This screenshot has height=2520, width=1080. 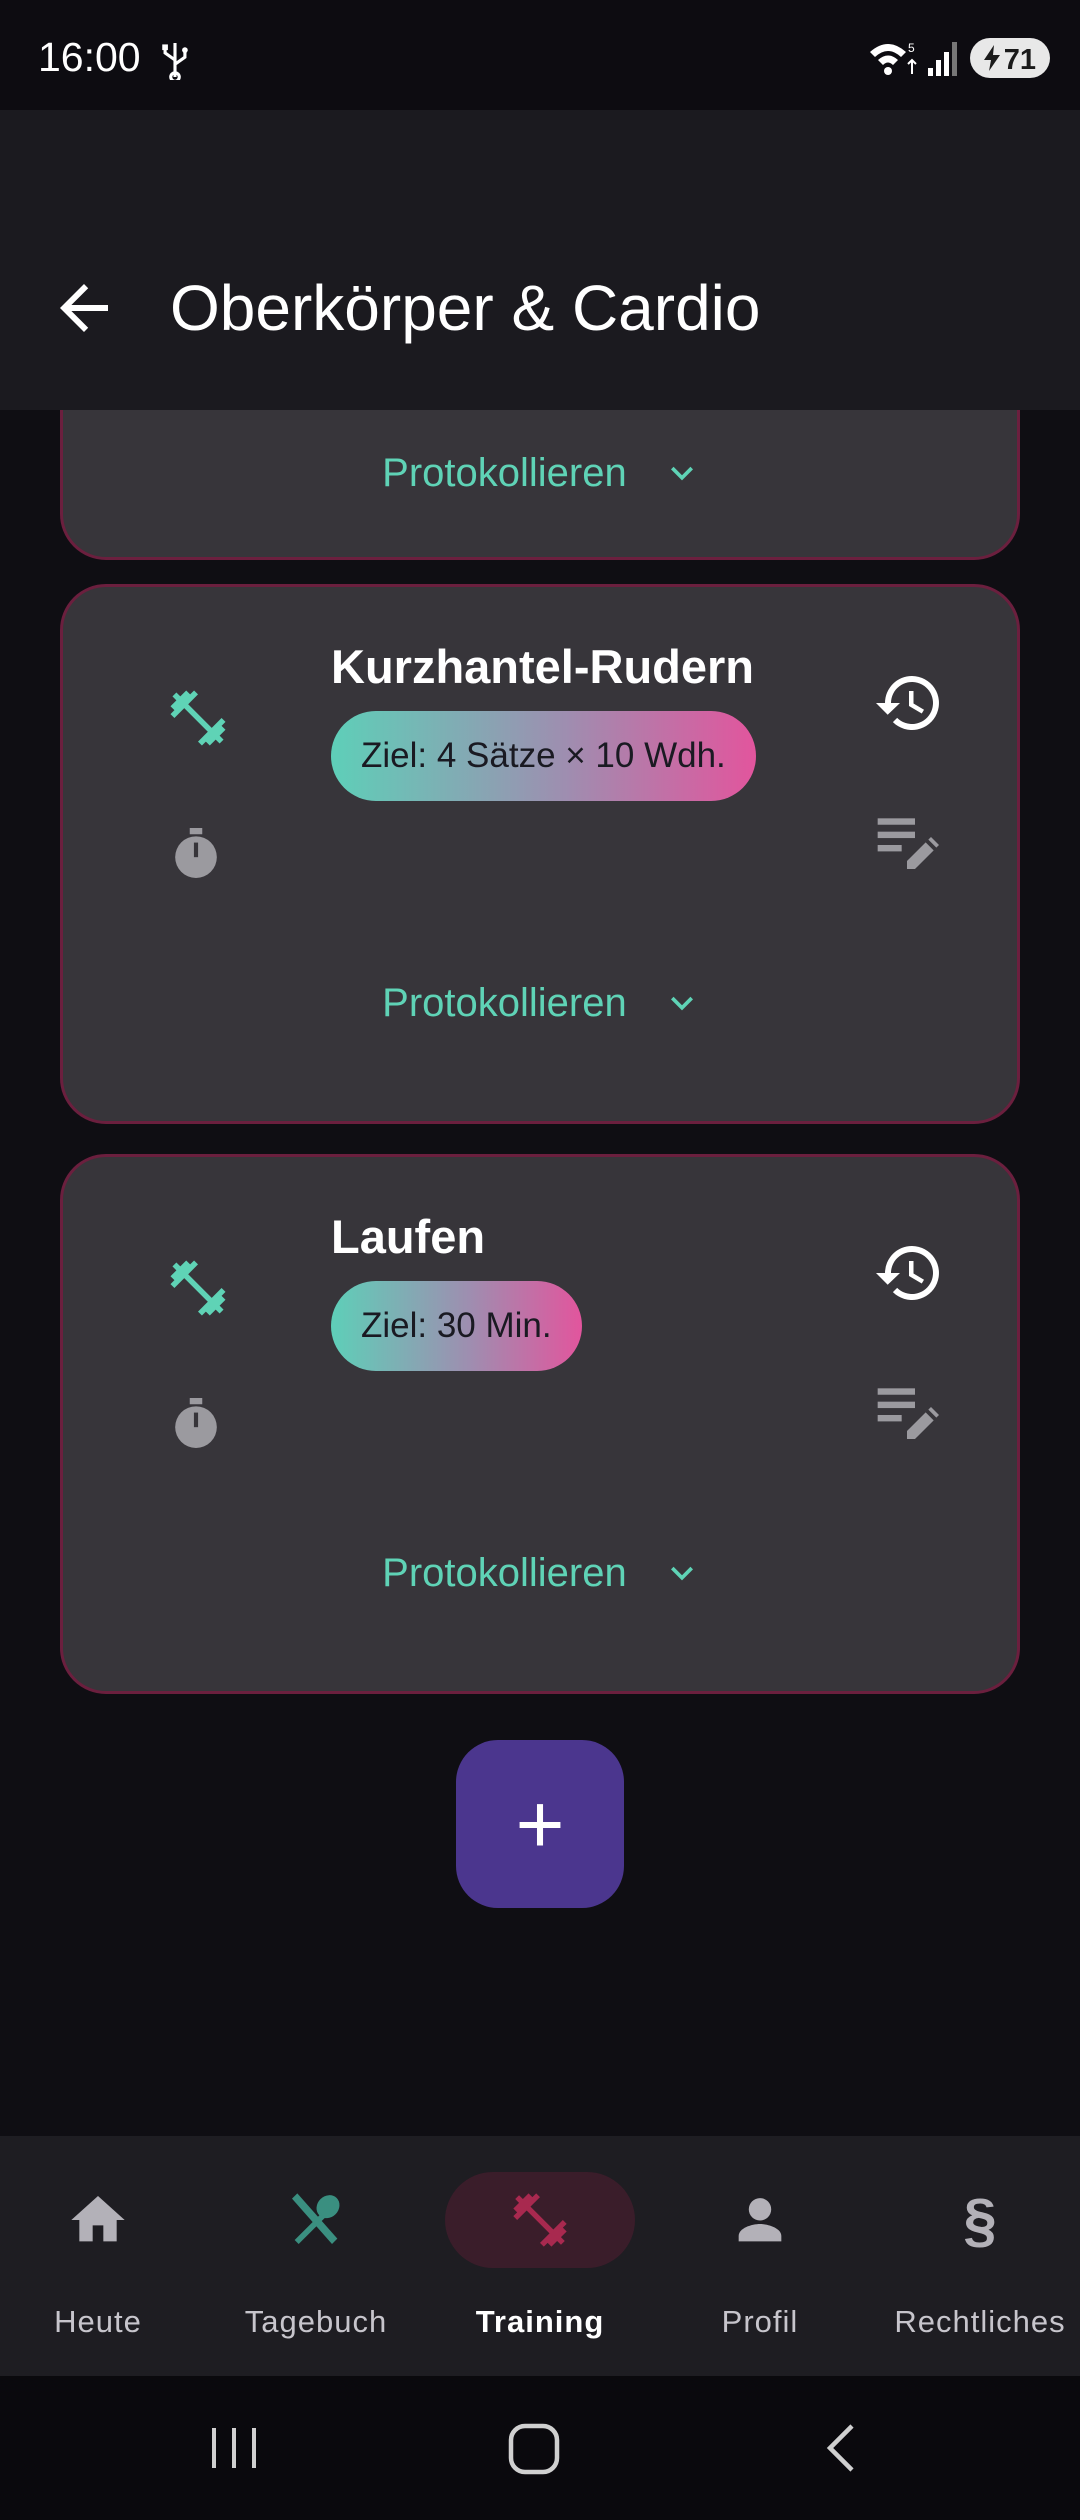 I want to click on nav-label: Profil, so click(x=760, y=2321).